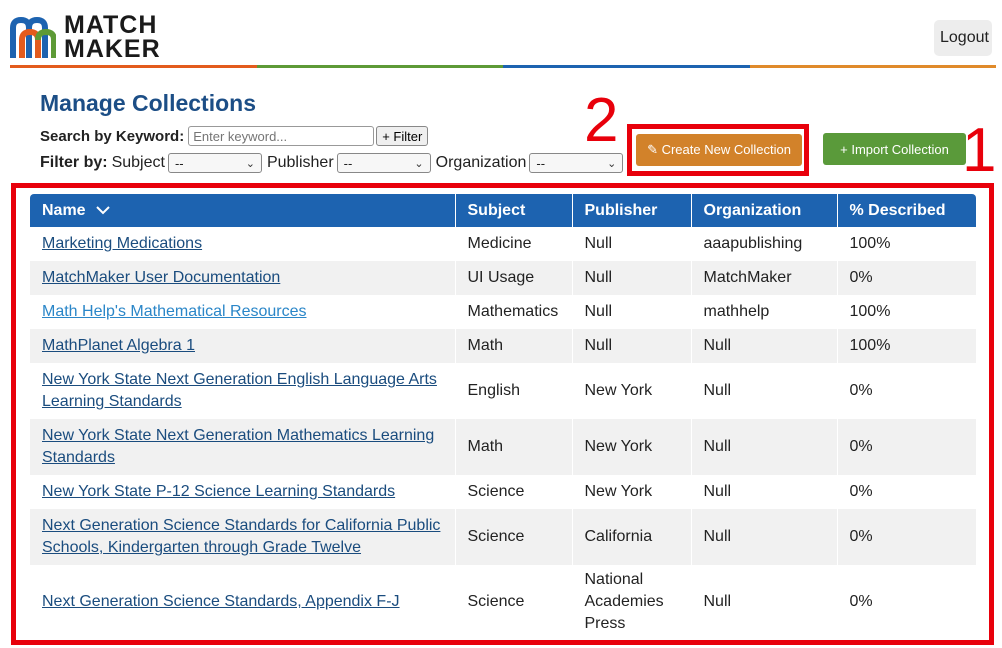 Image resolution: width=1002 pixels, height=648 pixels. I want to click on keyword-filter-button: + Filter, so click(402, 136).